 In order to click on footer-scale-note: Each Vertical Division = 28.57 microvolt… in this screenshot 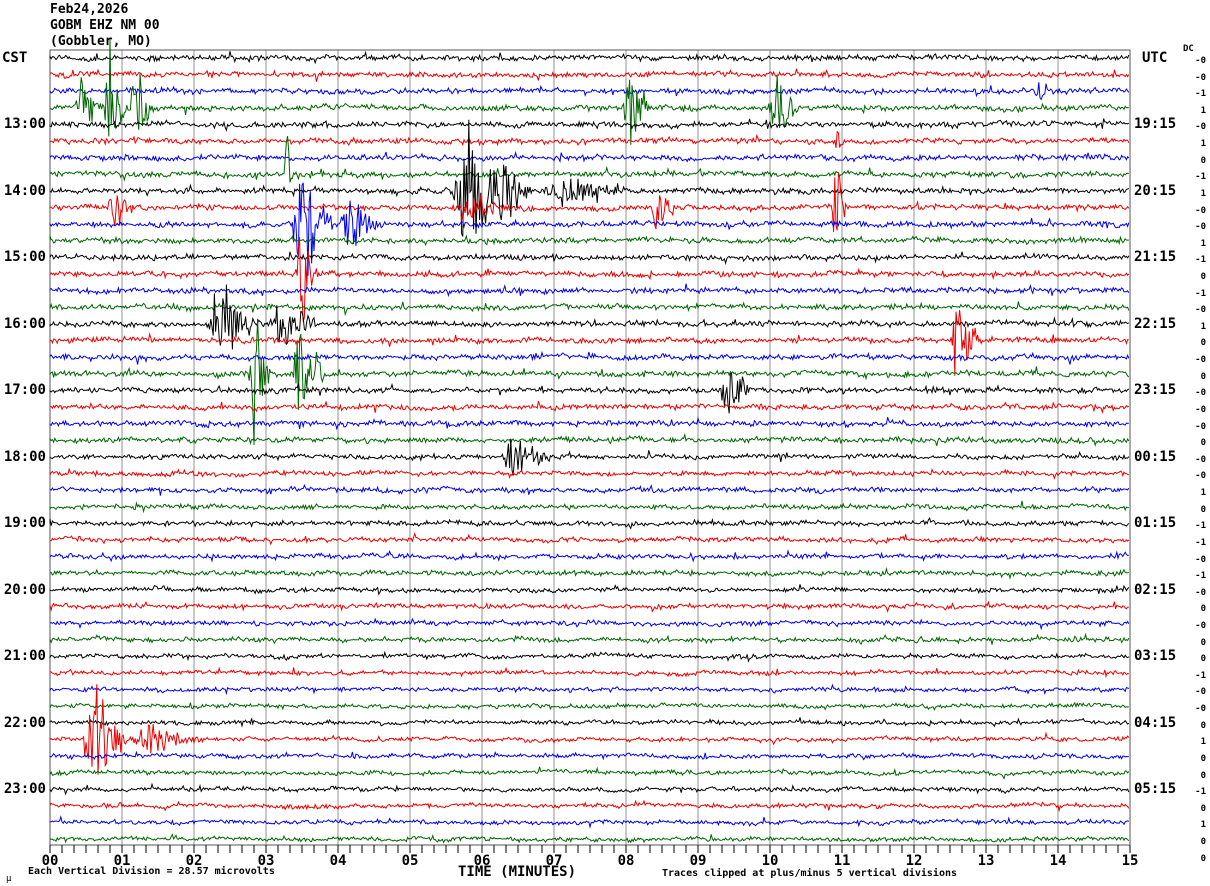, I will do `click(151, 871)`.